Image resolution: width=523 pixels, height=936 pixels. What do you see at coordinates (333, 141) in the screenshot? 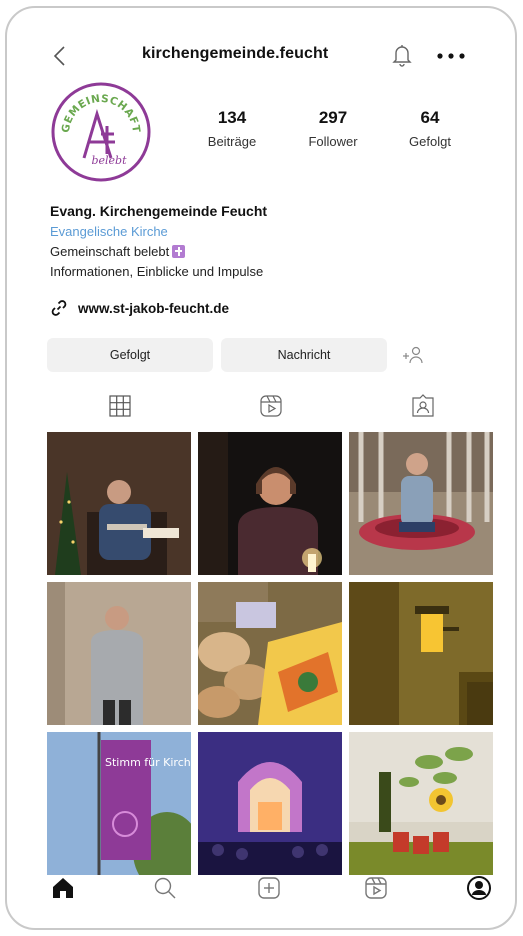
I see `stat-followers-label: Follower` at bounding box center [333, 141].